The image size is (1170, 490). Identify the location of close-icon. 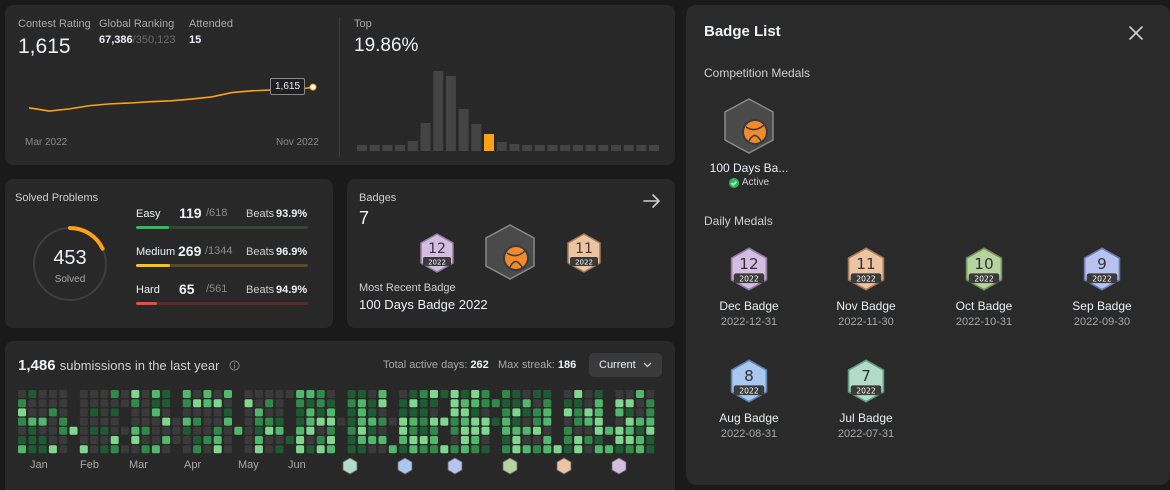
(1136, 33).